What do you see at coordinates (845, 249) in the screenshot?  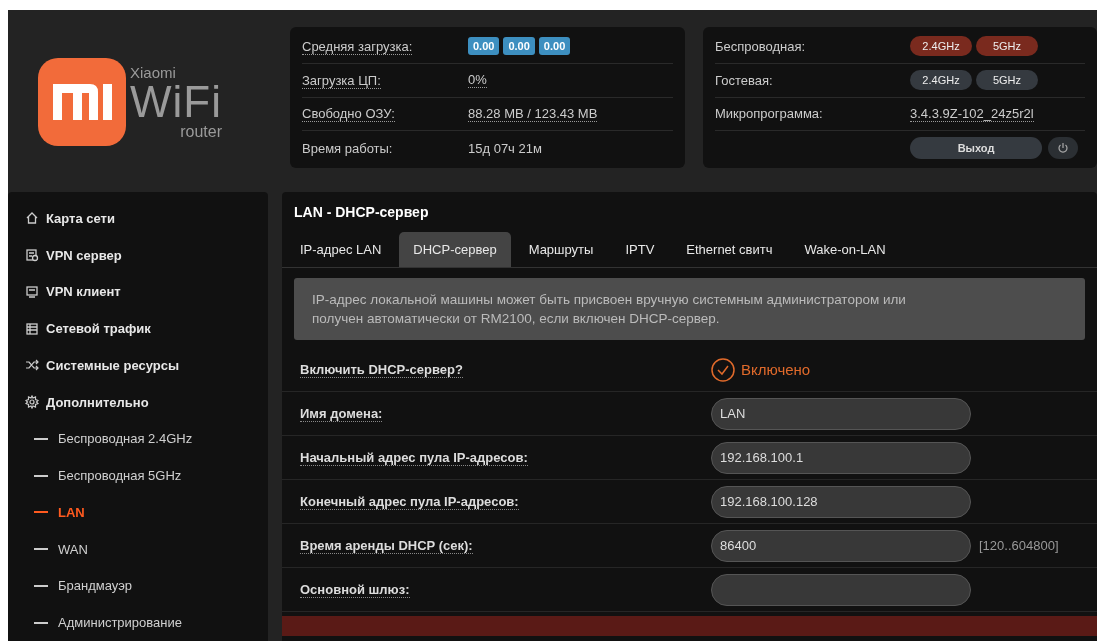 I see `tab: Wake-on-LAN` at bounding box center [845, 249].